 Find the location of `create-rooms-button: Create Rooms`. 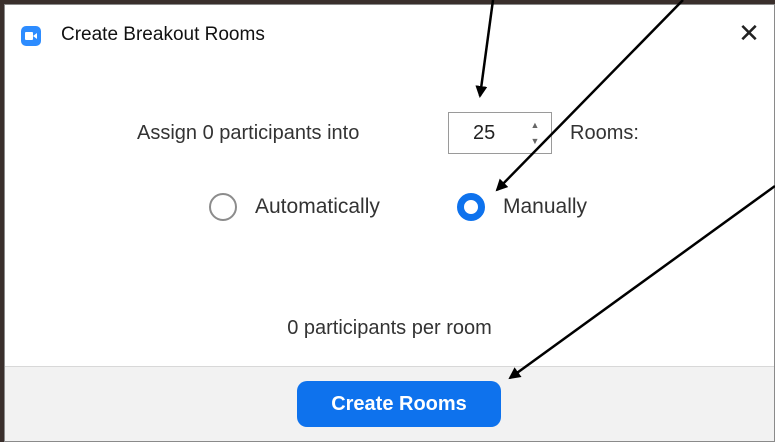

create-rooms-button: Create Rooms is located at coordinates (399, 404).